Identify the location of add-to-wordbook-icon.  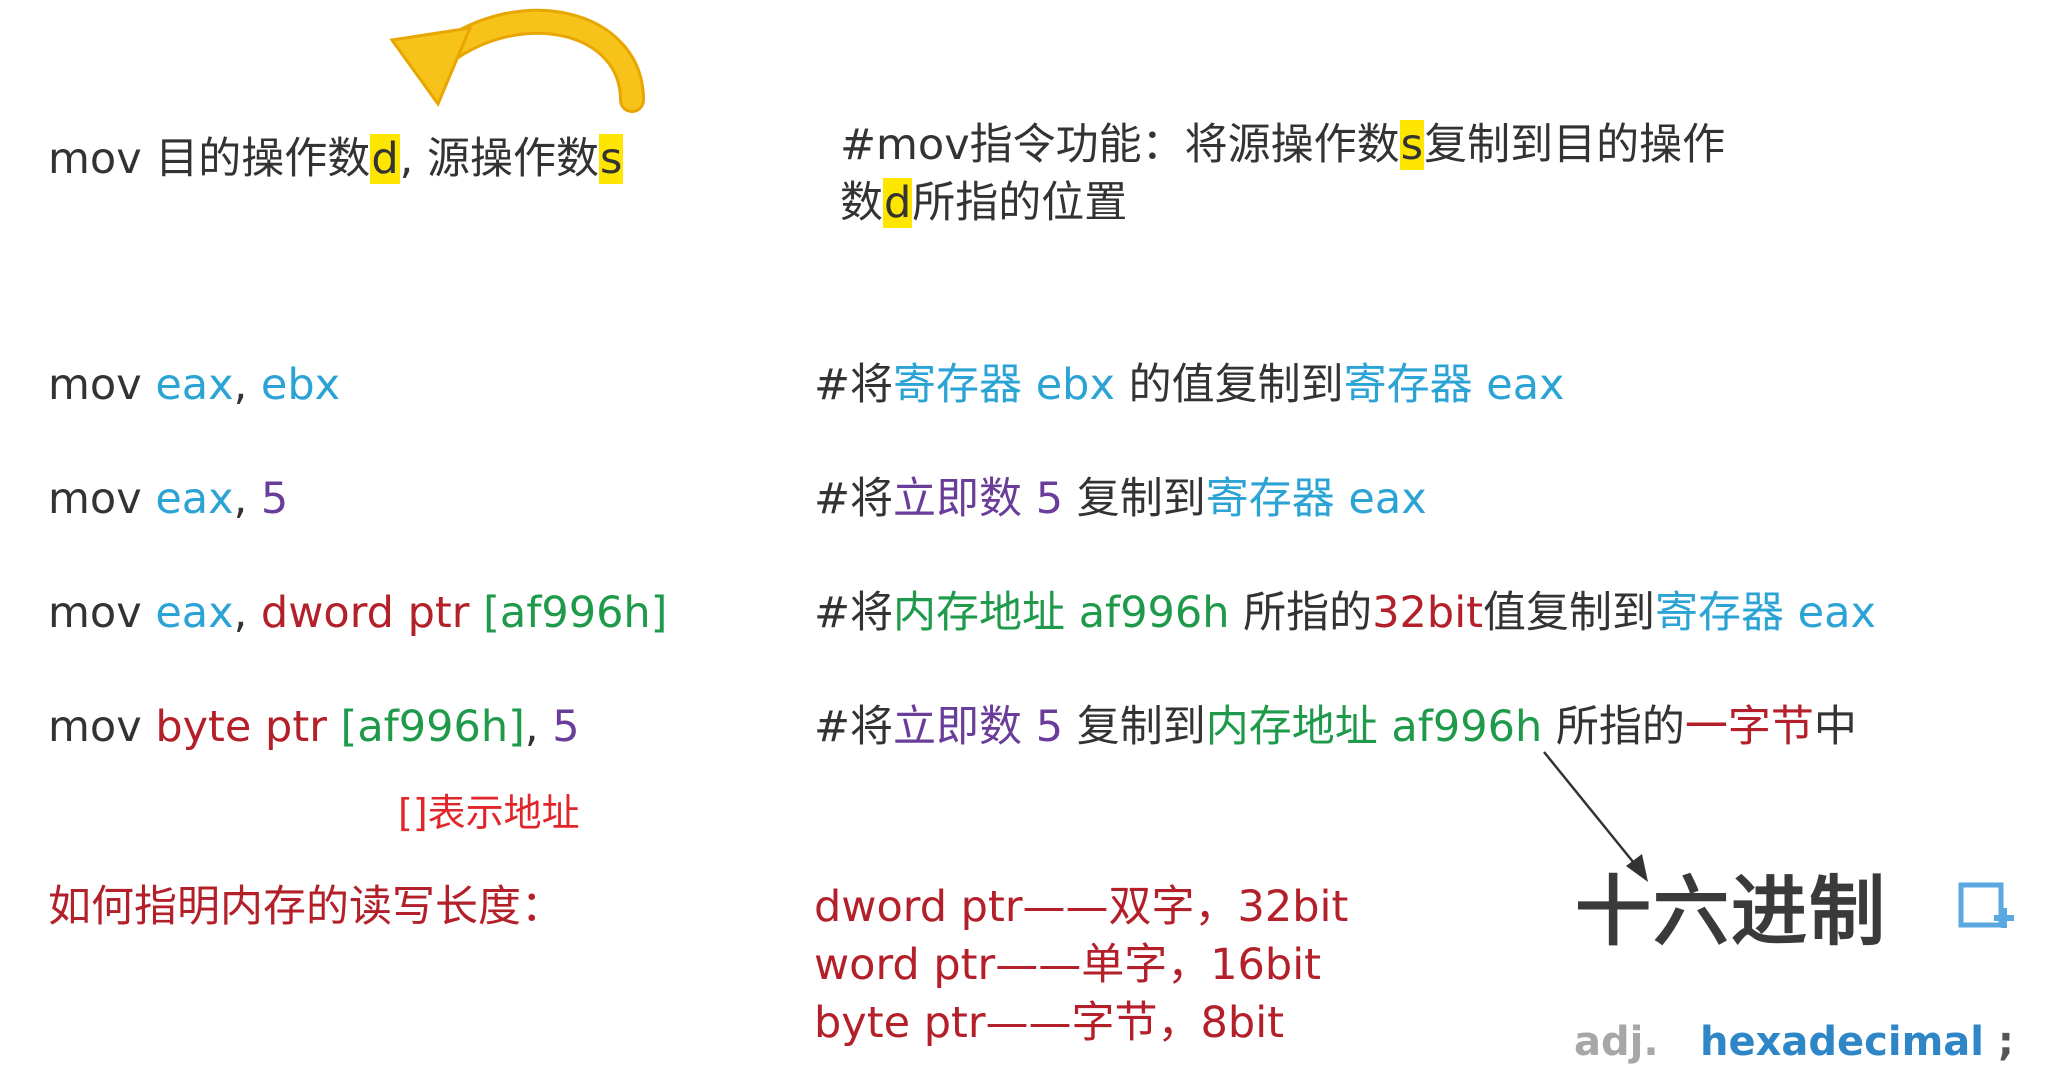
(1987, 908).